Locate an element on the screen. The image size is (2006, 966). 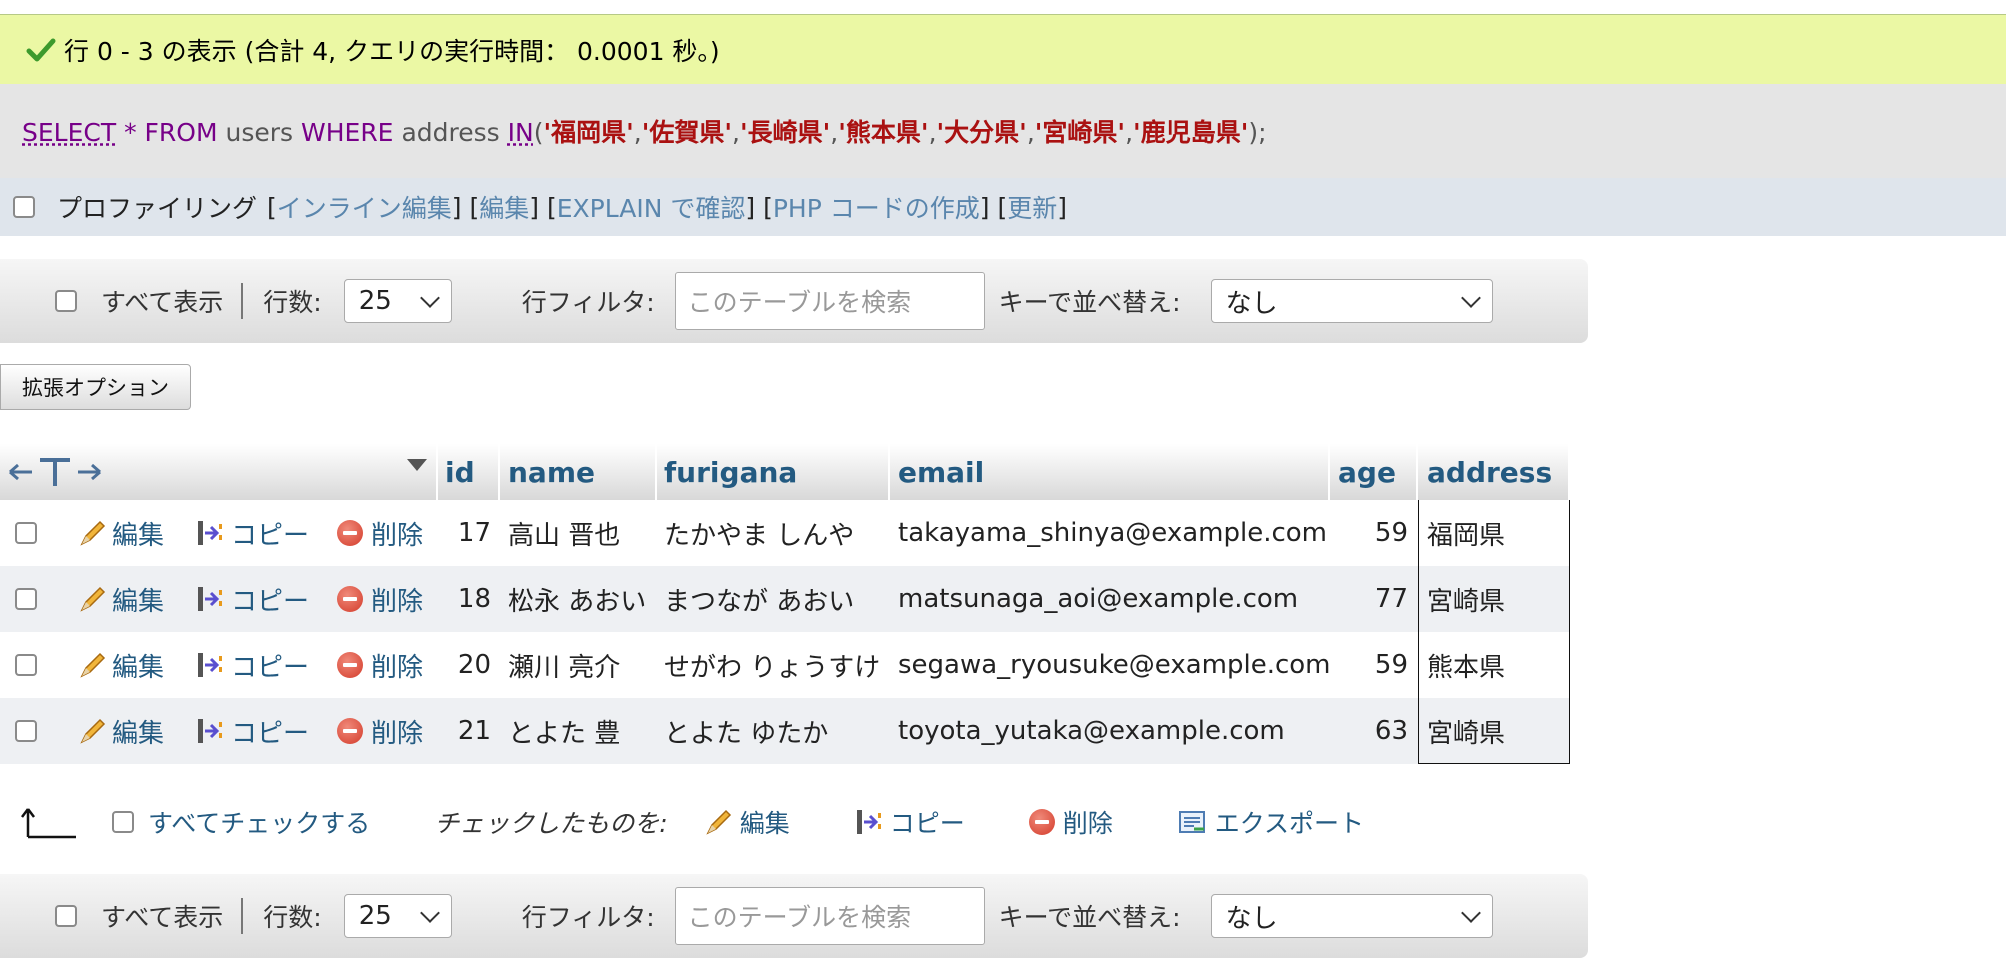
column-header-id: id is located at coordinates (460, 472).